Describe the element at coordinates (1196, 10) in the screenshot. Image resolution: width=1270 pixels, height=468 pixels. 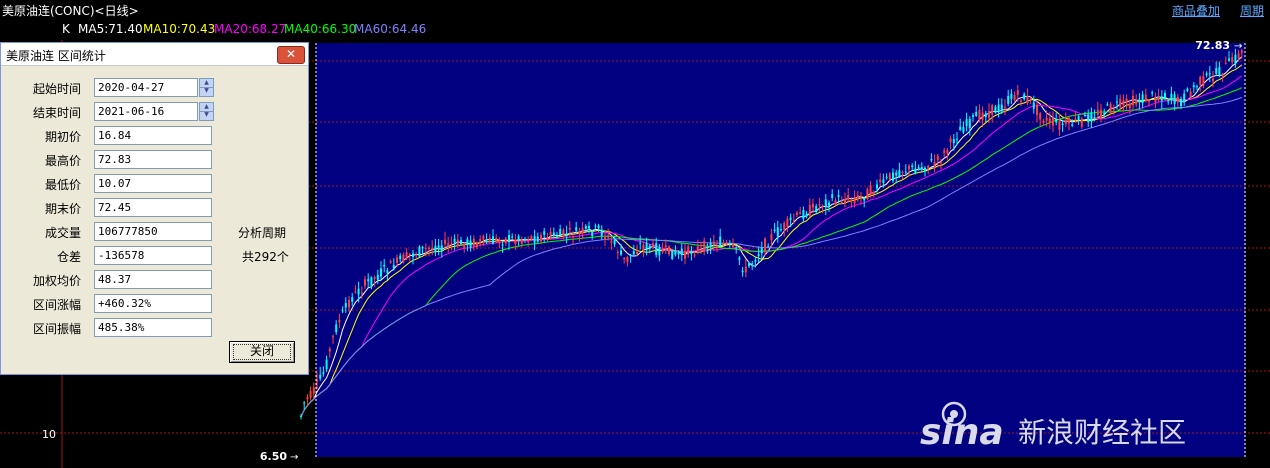
I see `commodity-overlay-link: 商品叠加` at that location.